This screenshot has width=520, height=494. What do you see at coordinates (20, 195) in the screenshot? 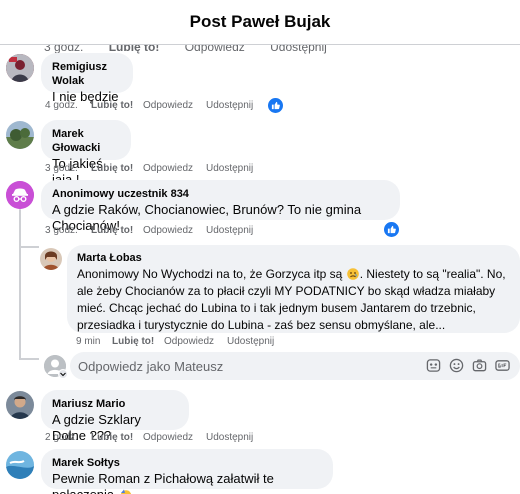
I see `anonymous-icon` at bounding box center [20, 195].